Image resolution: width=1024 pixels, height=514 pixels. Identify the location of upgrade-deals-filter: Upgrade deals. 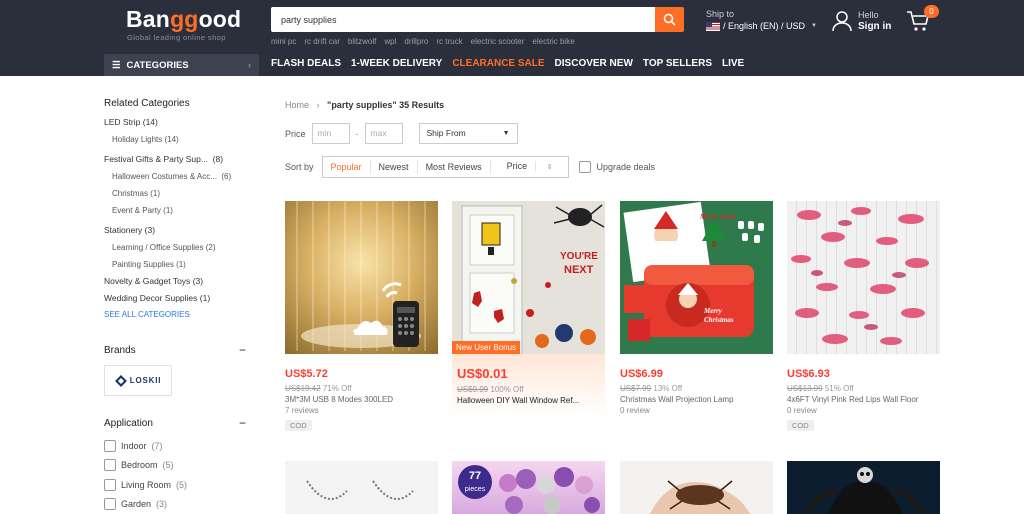
(617, 167).